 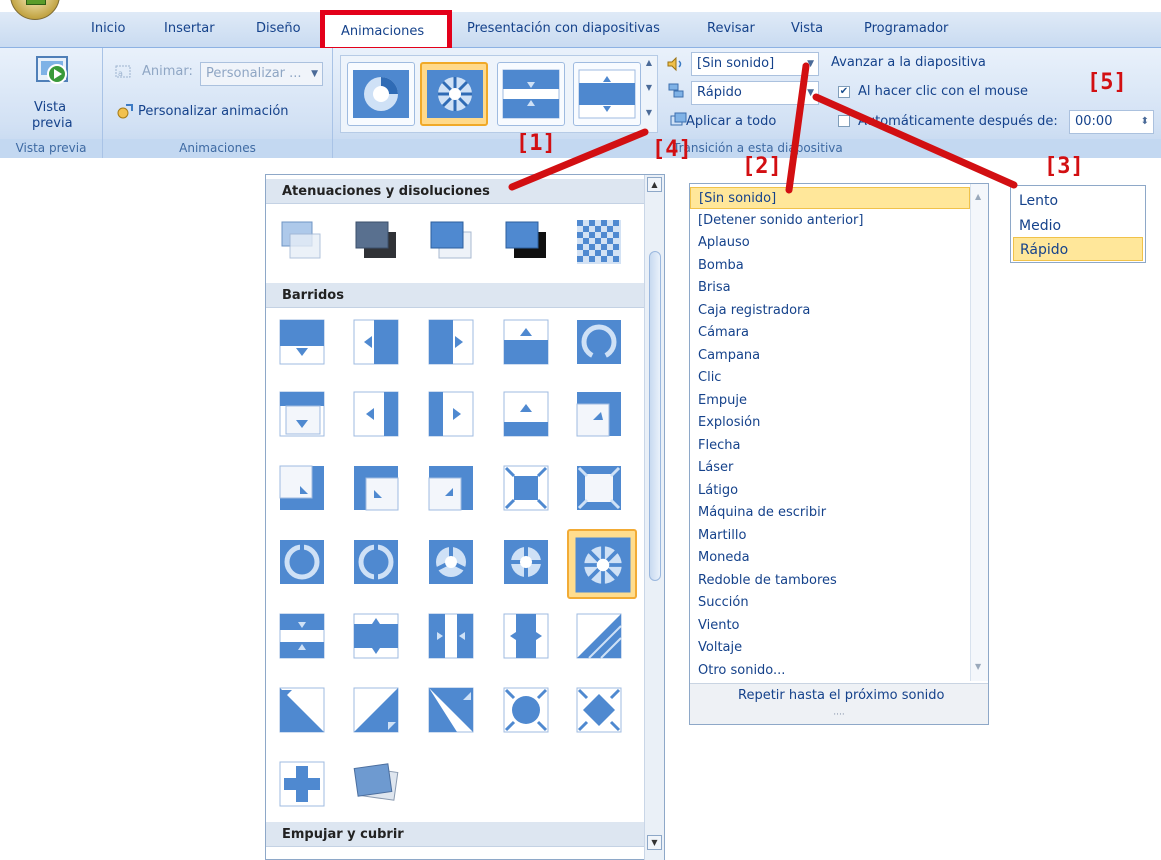 I want to click on gallery-scrollbar: ▲ ▼, so click(x=654, y=517).